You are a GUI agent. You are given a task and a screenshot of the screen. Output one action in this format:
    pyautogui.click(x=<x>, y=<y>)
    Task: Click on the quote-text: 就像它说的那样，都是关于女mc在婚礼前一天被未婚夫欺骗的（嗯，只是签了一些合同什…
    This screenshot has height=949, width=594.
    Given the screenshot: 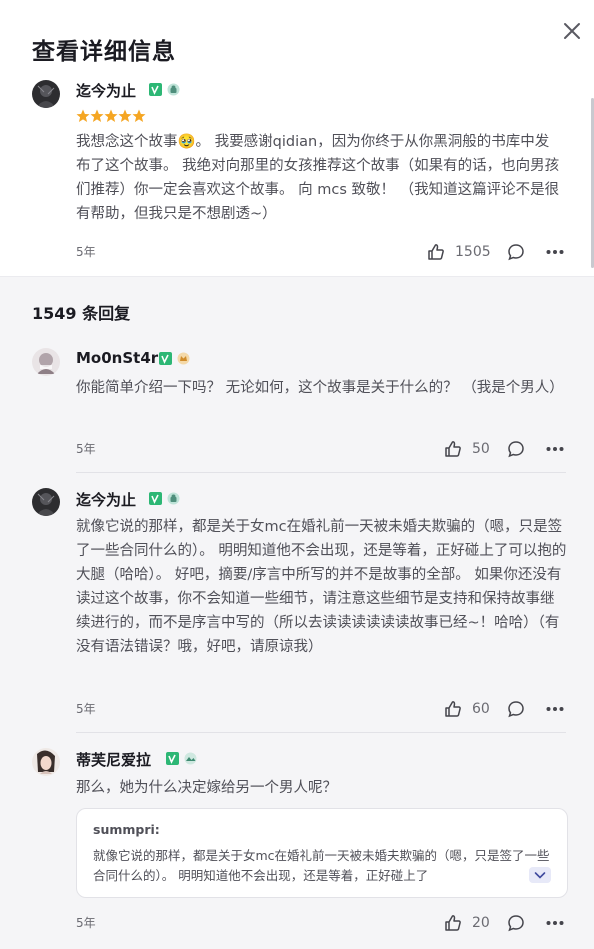 What is the action you would take?
    pyautogui.click(x=321, y=865)
    